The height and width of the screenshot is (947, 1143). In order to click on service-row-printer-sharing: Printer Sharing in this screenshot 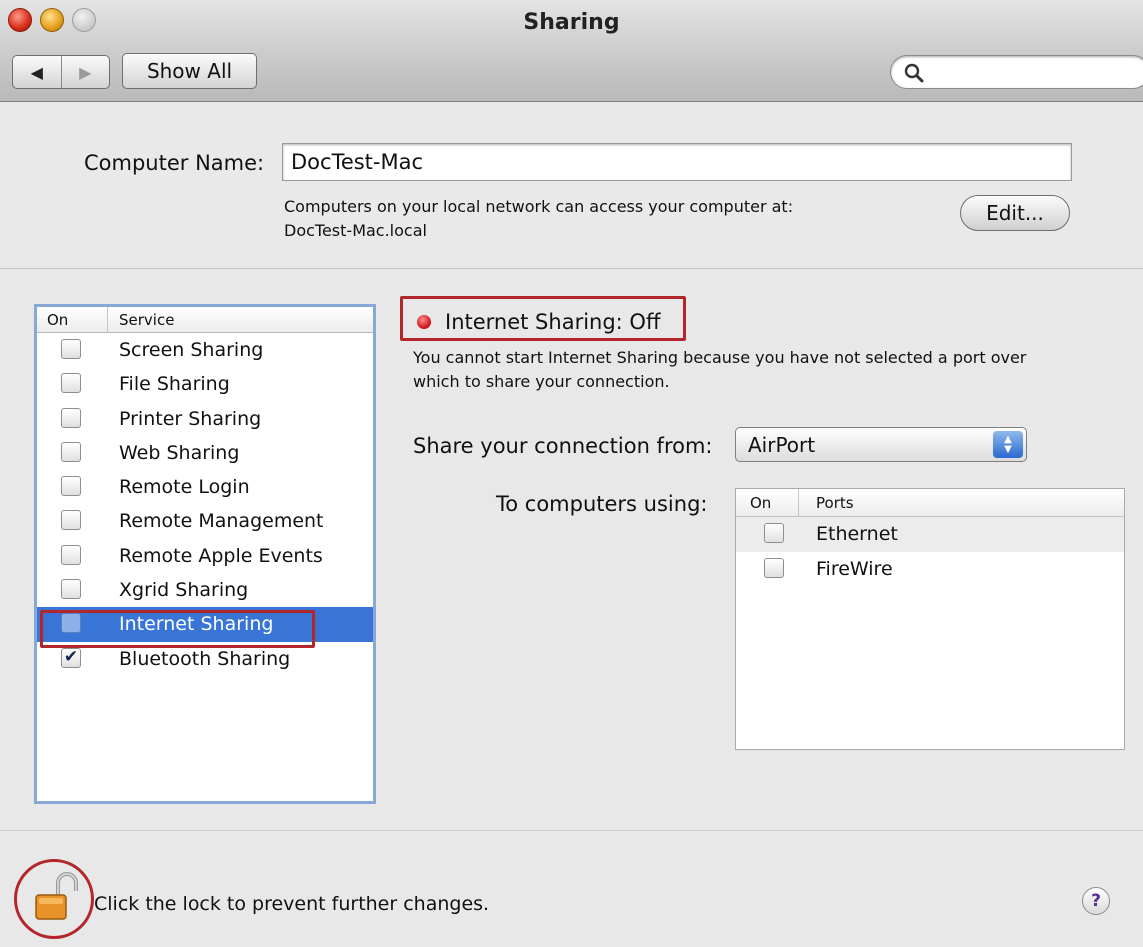, I will do `click(205, 419)`.